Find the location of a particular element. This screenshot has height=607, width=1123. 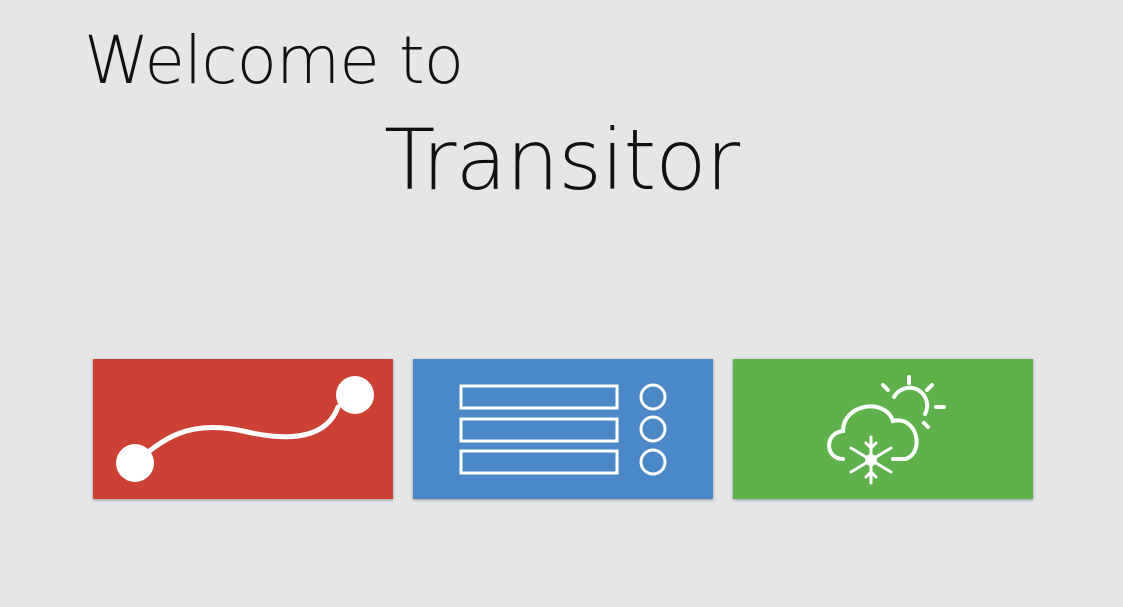

route-tile is located at coordinates (243, 429).